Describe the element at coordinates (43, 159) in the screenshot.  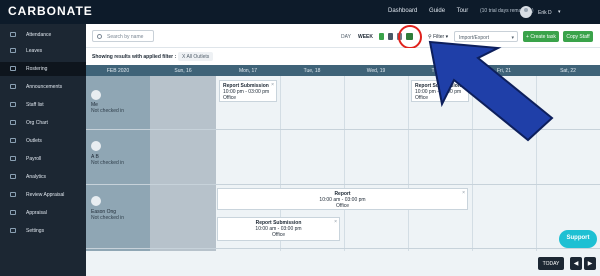
I see `sidebar-item-payroll: Payroll` at that location.